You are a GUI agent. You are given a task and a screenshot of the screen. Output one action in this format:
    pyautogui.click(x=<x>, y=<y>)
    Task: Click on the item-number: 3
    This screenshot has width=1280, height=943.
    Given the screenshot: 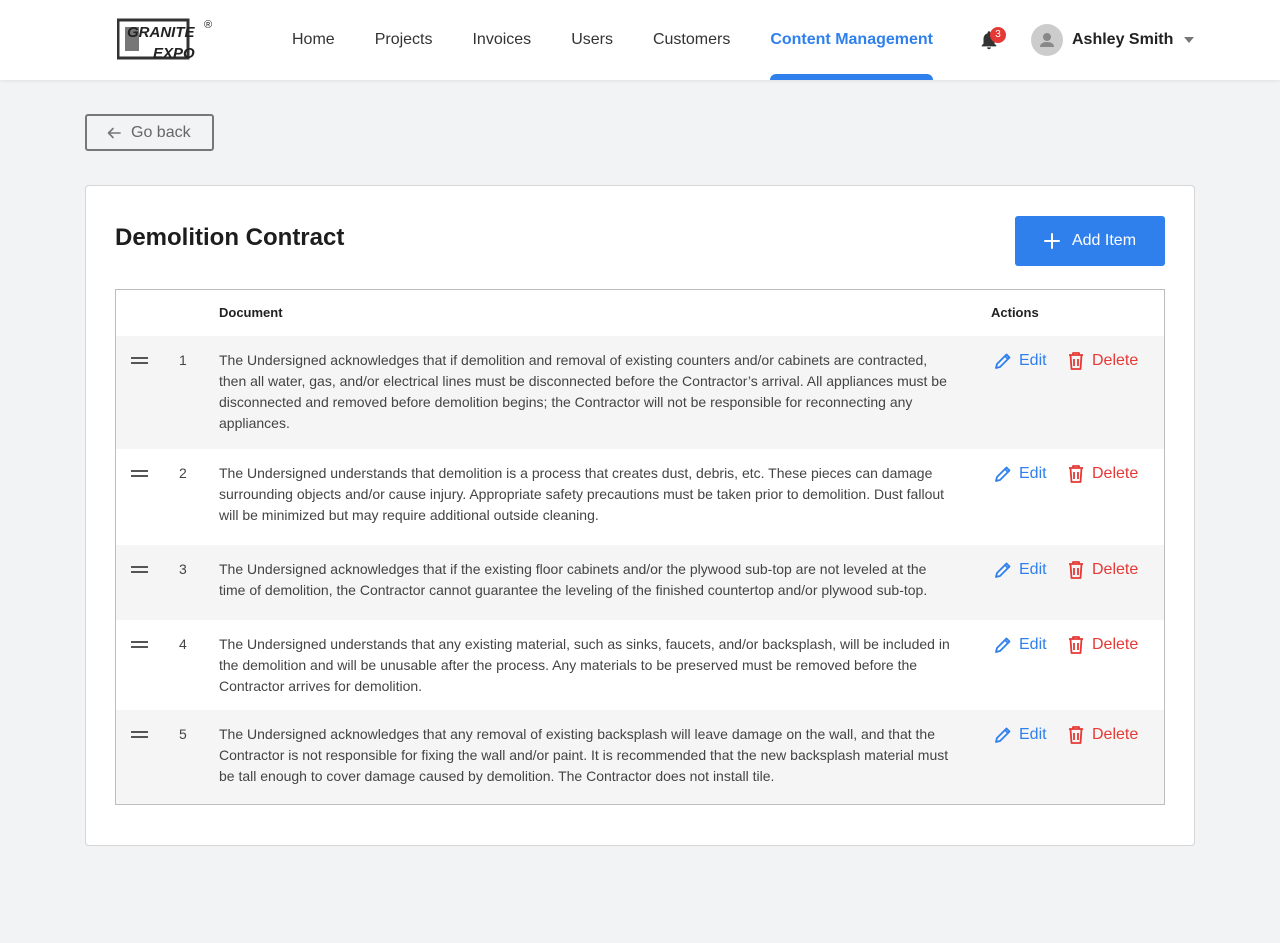 What is the action you would take?
    pyautogui.click(x=183, y=569)
    